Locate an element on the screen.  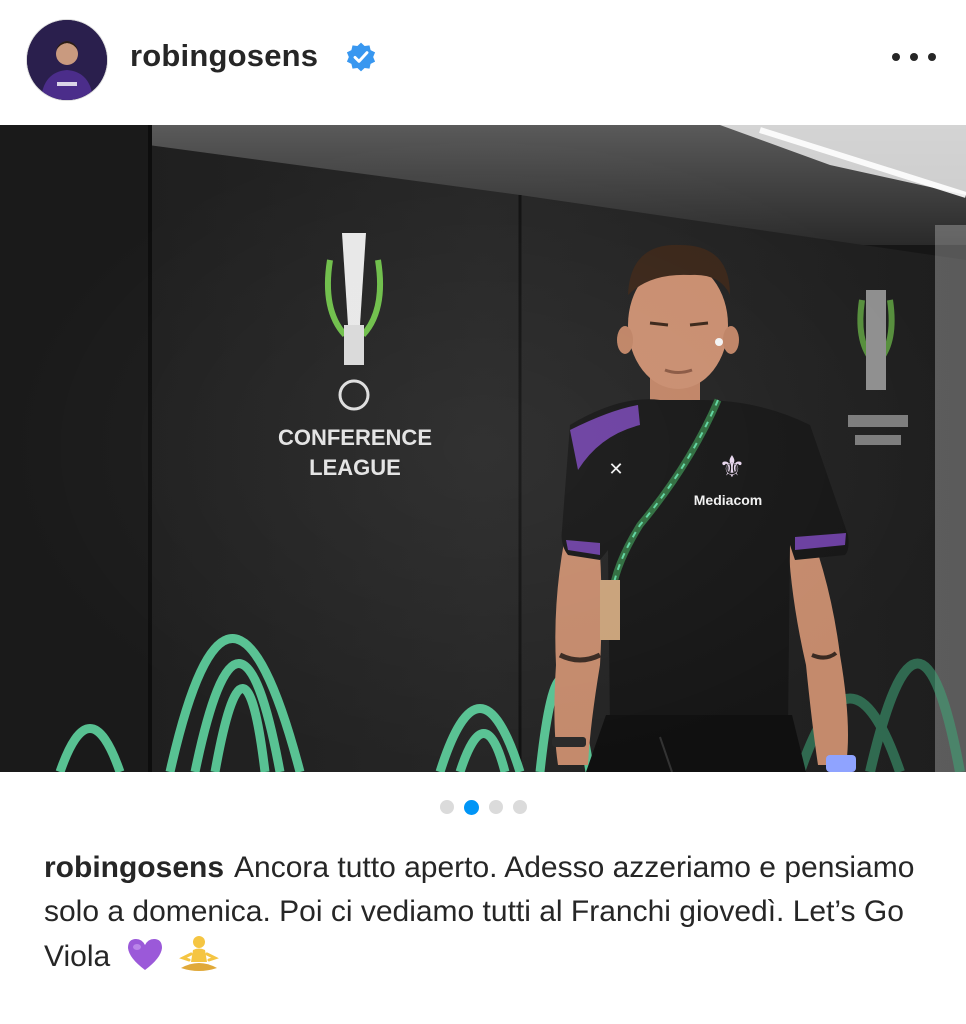
profile-avatar is located at coordinates (67, 60).